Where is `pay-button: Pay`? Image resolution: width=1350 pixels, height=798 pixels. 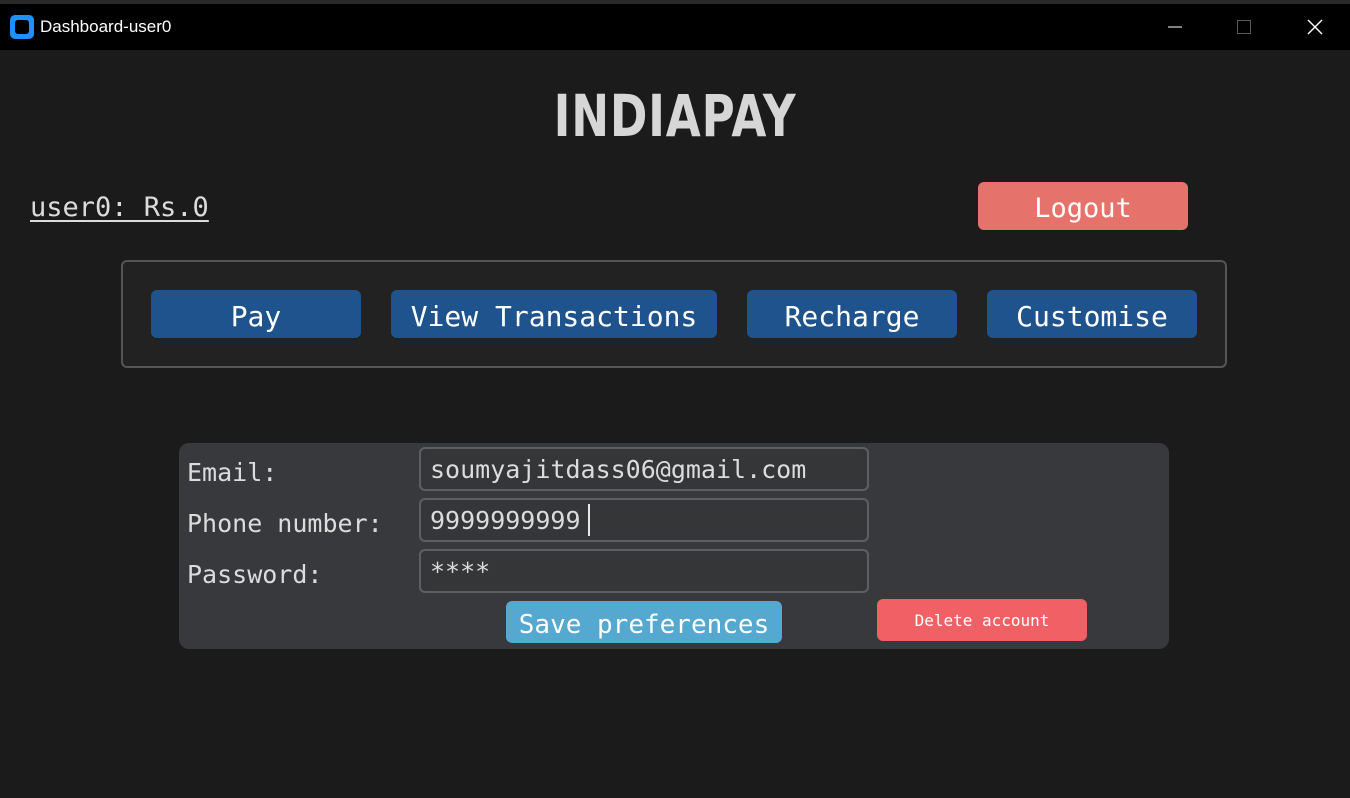 pay-button: Pay is located at coordinates (256, 314).